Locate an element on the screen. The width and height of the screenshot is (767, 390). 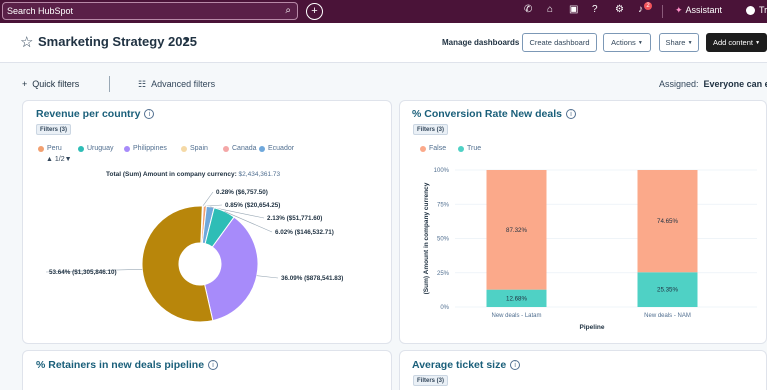
card-title: % Retainers in new deals pipeline i is located at coordinates (127, 365).